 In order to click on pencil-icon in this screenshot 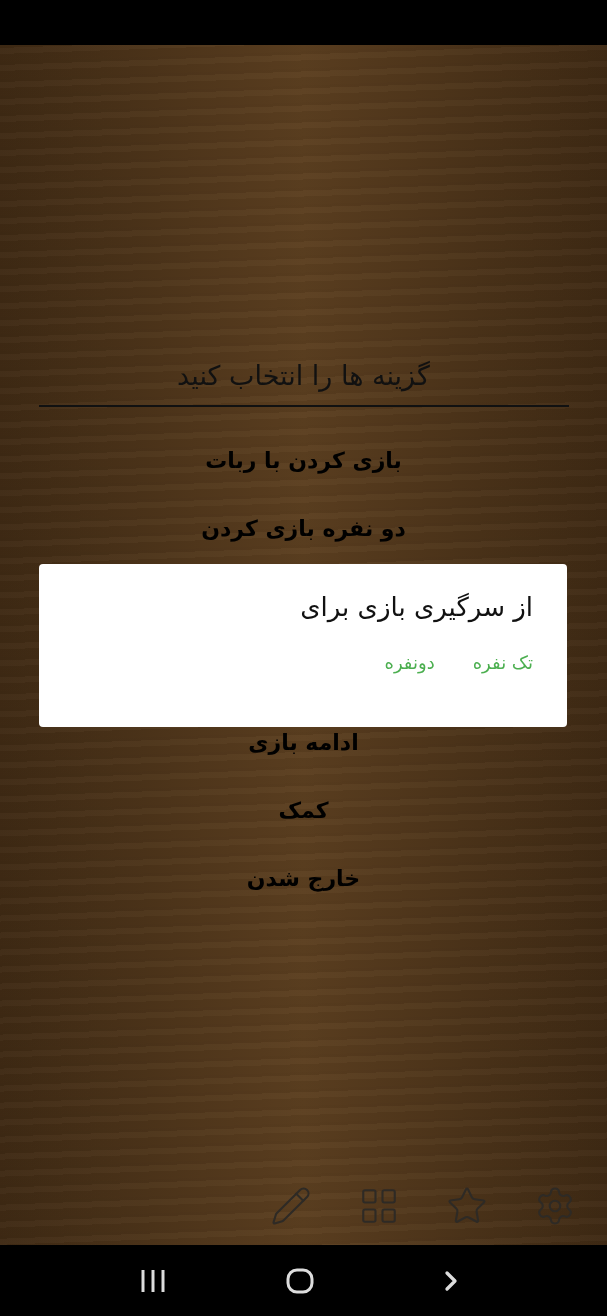, I will do `click(291, 1206)`.